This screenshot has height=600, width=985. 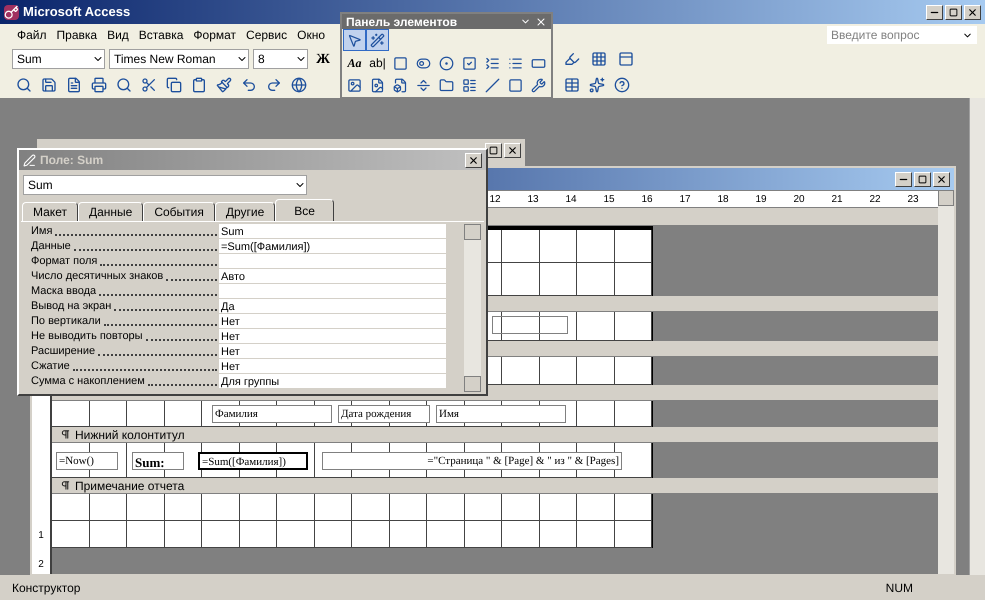 I want to click on tools-icon, so click(x=538, y=86).